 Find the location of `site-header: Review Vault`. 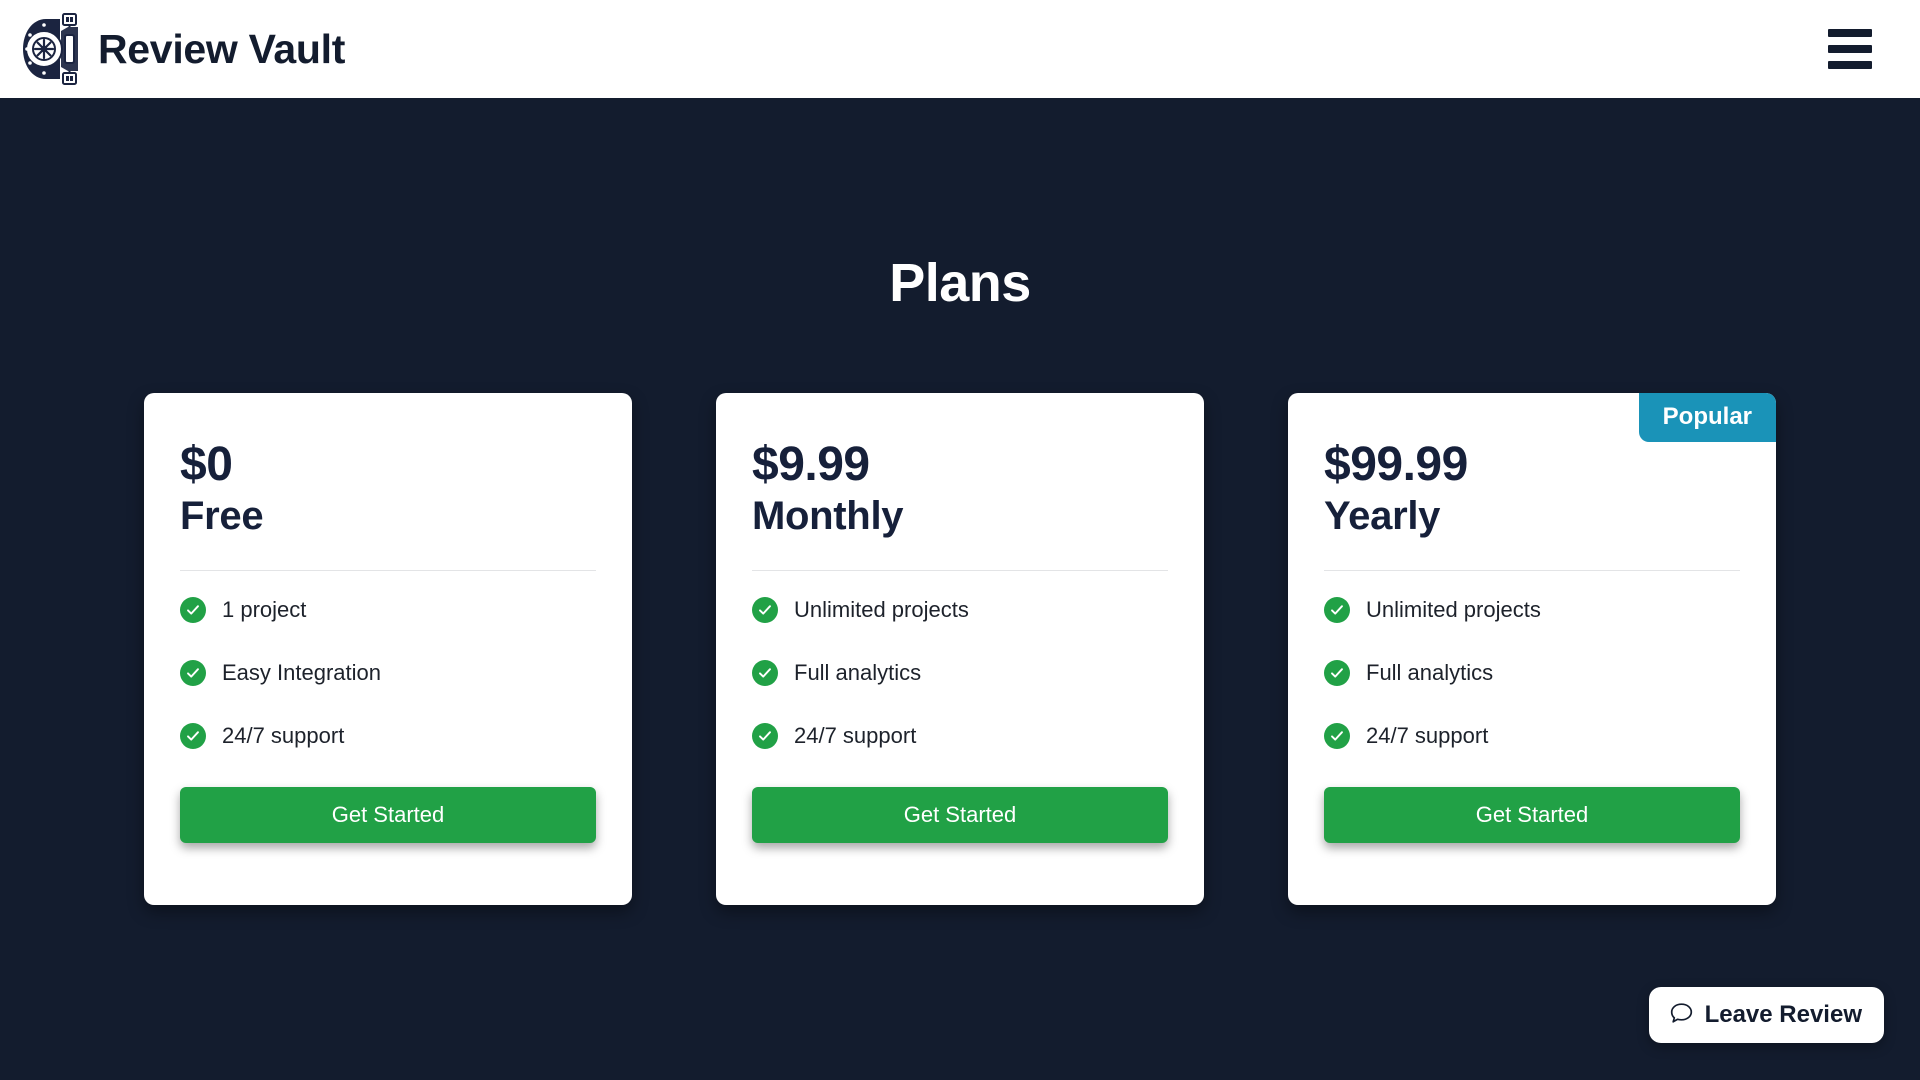

site-header: Review Vault is located at coordinates (960, 49).